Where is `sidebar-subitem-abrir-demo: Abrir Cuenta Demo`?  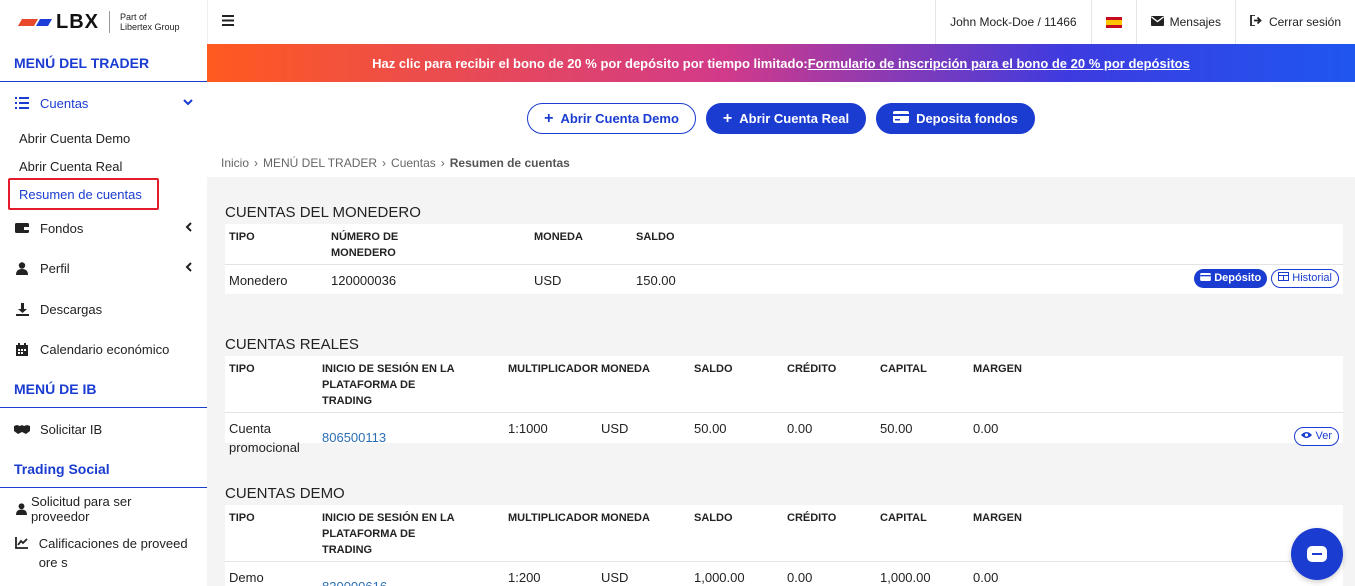
sidebar-subitem-abrir-demo: Abrir Cuenta Demo is located at coordinates (103, 138).